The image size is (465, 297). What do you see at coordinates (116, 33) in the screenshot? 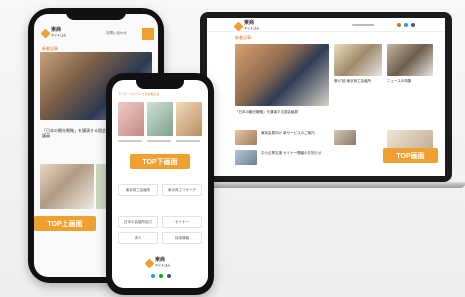
I see `left-nav-text: お問い合わせ` at bounding box center [116, 33].